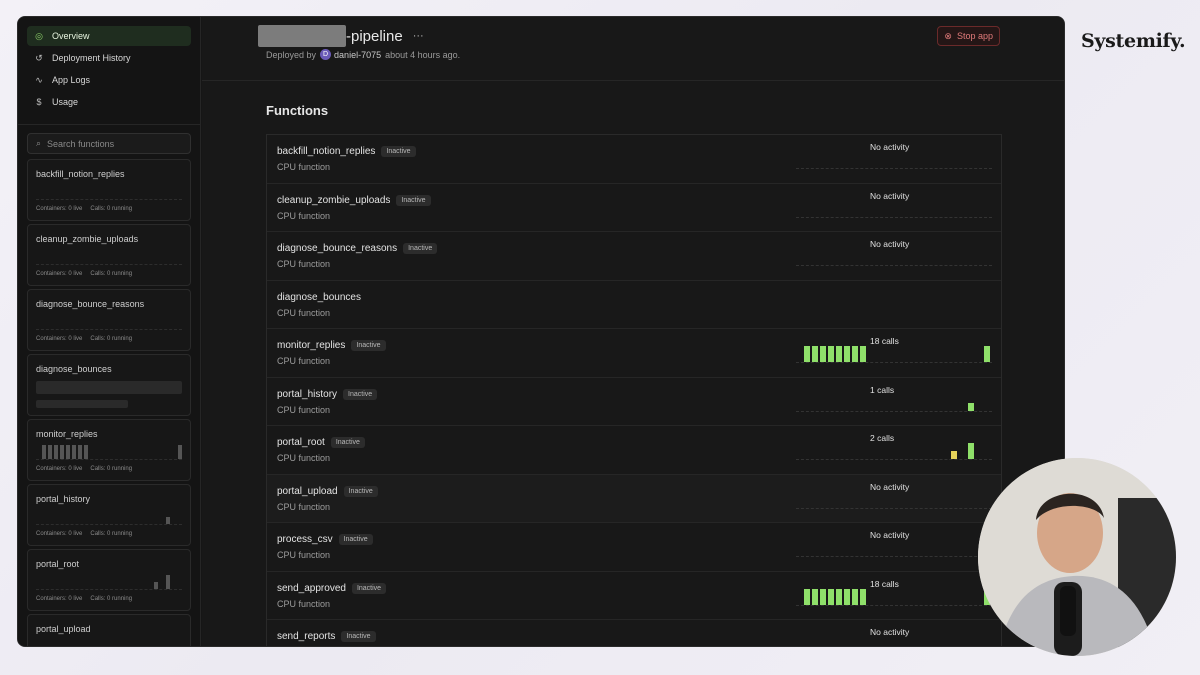 This screenshot has height=675, width=1200. I want to click on function-name-group: send_reports Inactive, so click(326, 636).